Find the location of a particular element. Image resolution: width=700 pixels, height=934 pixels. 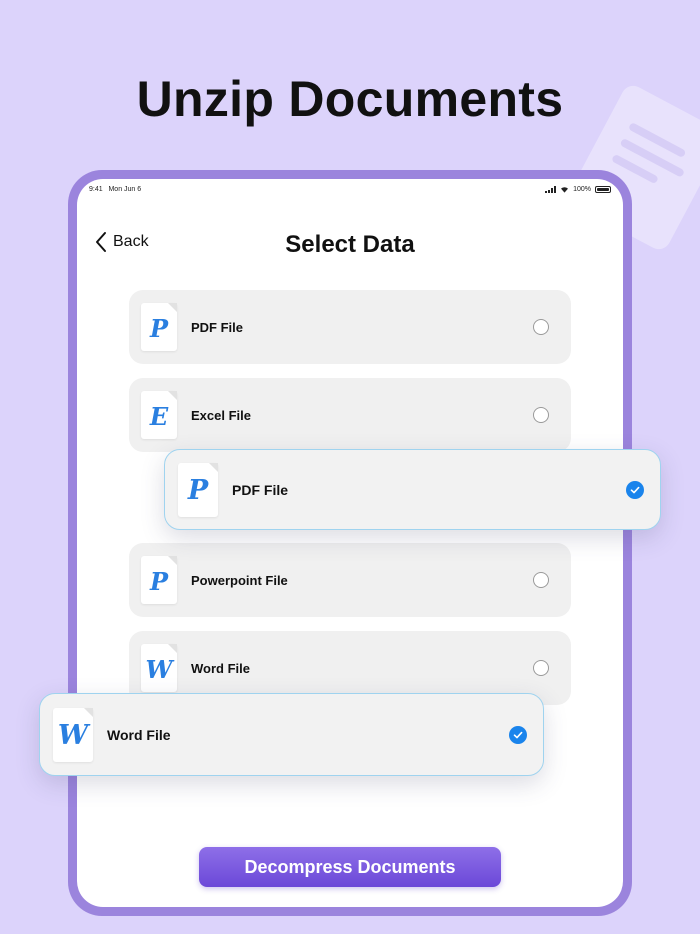

file-option-label: Powerpoint File is located at coordinates (239, 580).